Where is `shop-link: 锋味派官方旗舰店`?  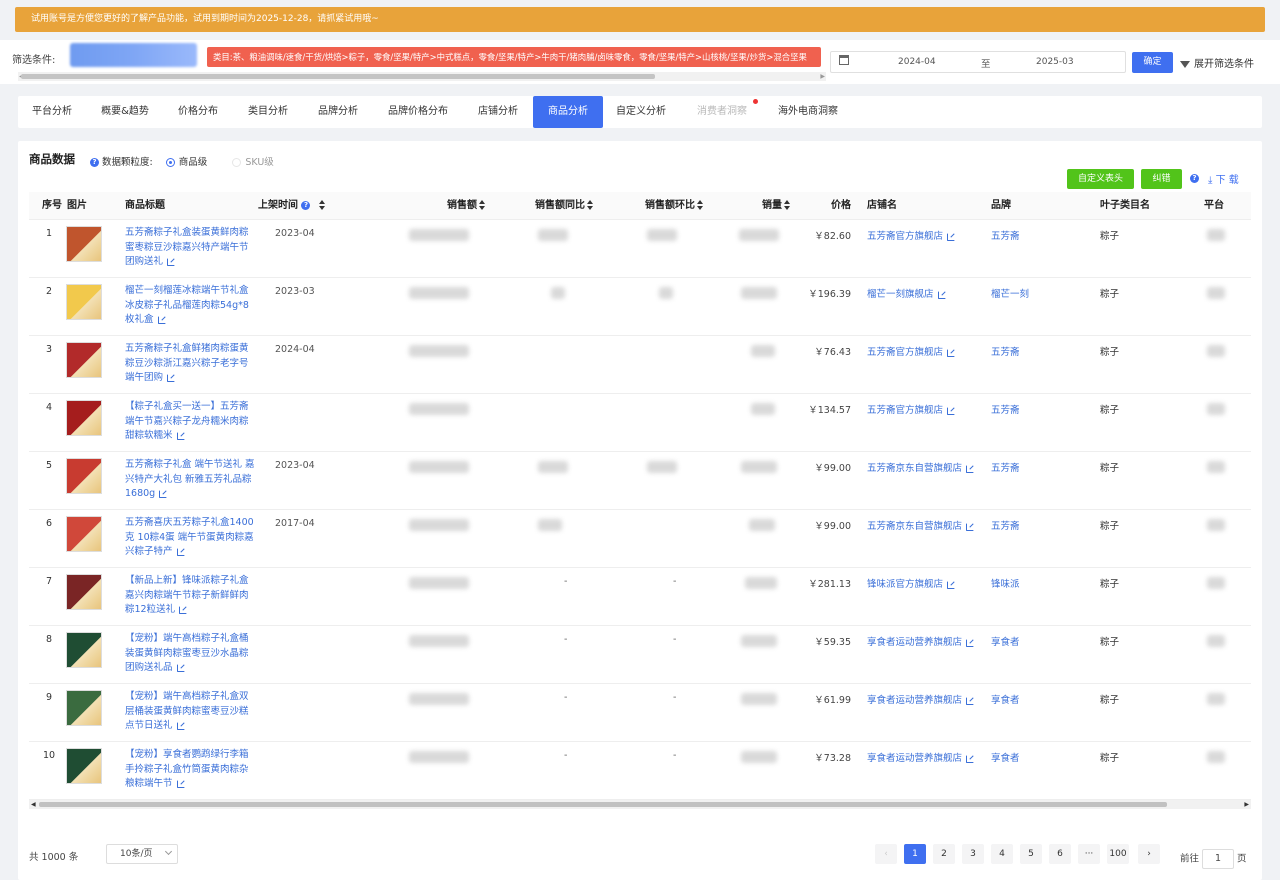
shop-link: 锋味派官方旗舰店 is located at coordinates (911, 583).